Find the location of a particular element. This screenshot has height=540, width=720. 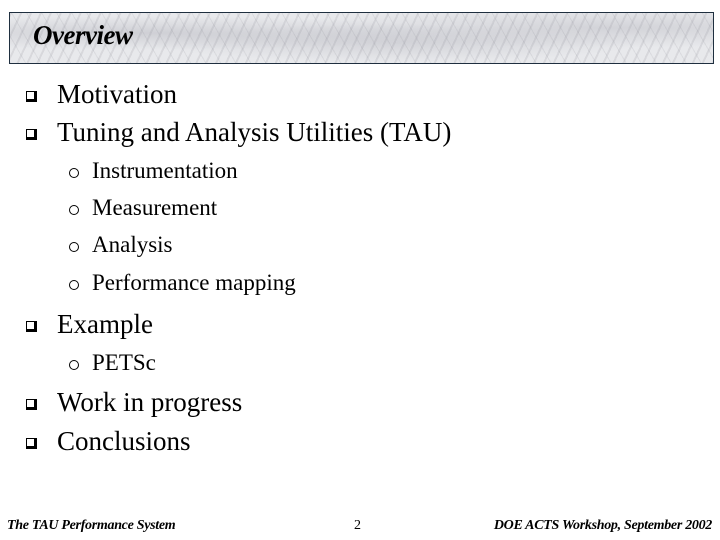

sub-bullet-item: Performance mapping is located at coordinates (182, 283).